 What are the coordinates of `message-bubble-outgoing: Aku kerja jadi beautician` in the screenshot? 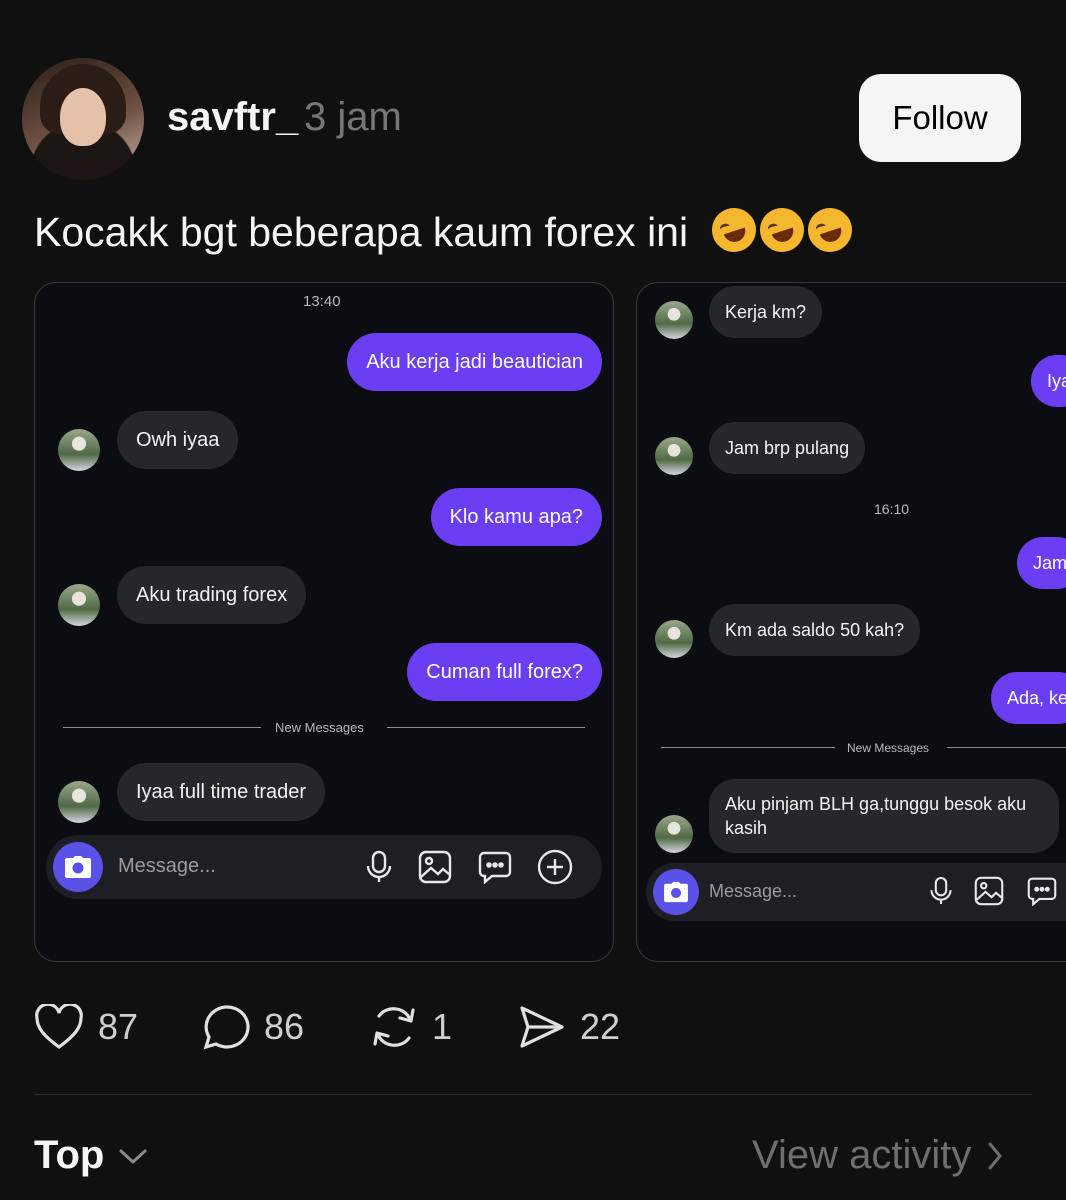 It's located at (474, 362).